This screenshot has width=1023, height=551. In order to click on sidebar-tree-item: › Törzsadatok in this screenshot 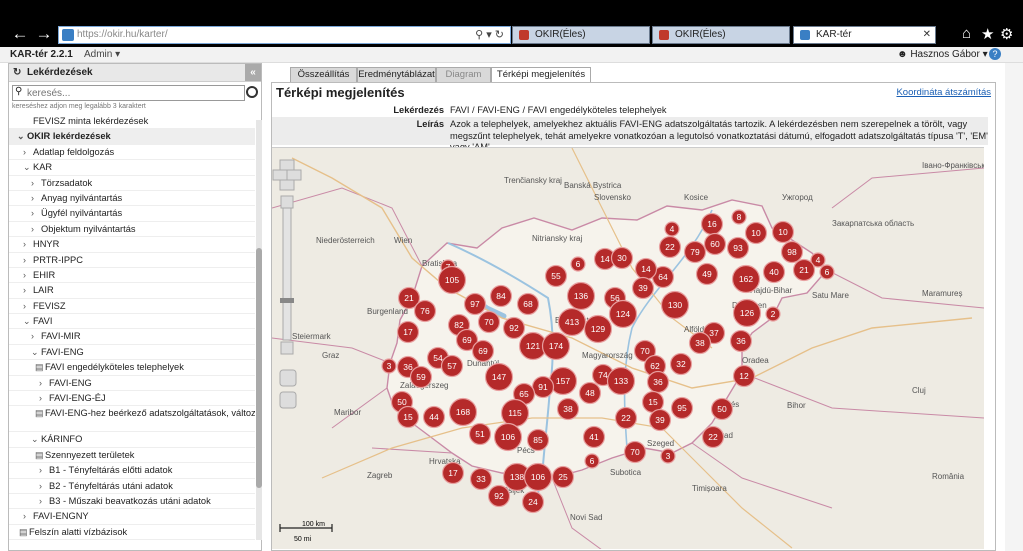, I will do `click(132, 183)`.